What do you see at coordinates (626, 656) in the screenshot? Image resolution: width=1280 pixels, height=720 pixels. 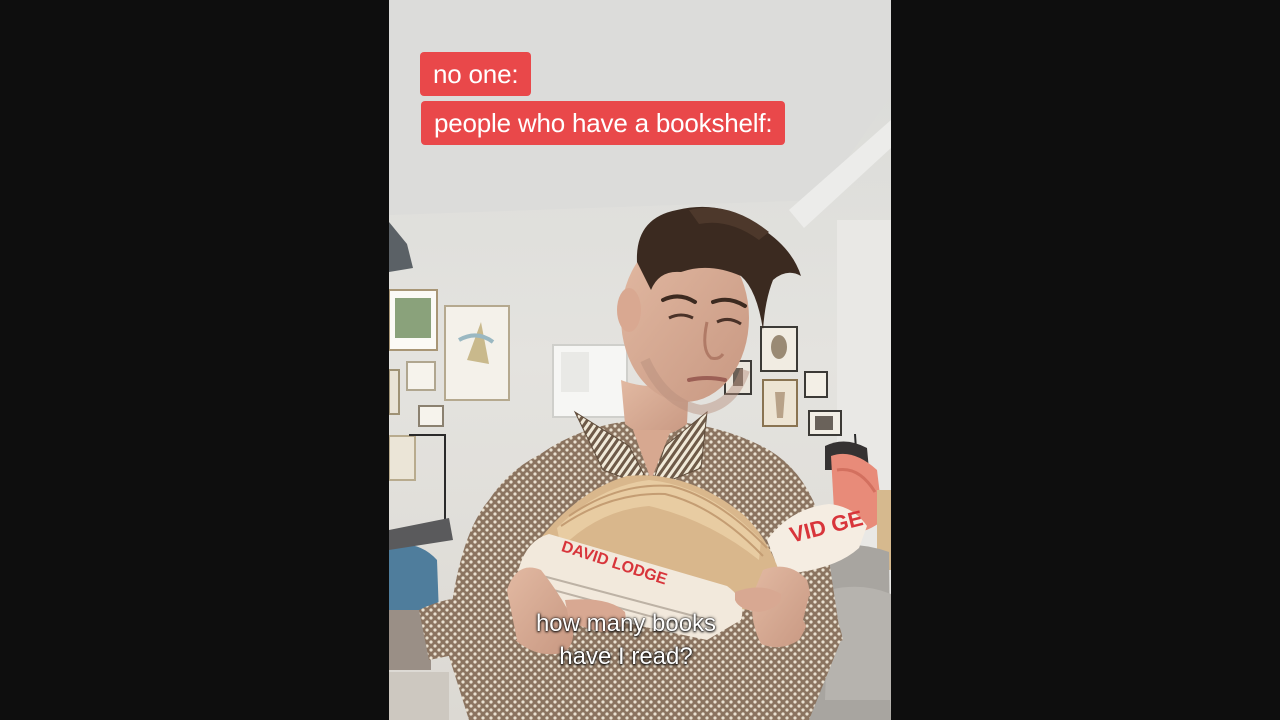 I see `subtitle-line-2: have I read?` at bounding box center [626, 656].